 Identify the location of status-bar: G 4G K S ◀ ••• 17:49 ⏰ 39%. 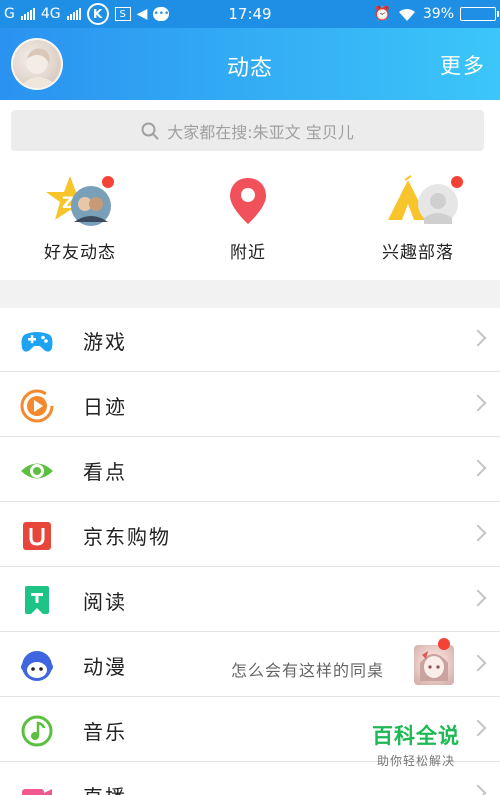
(250, 14).